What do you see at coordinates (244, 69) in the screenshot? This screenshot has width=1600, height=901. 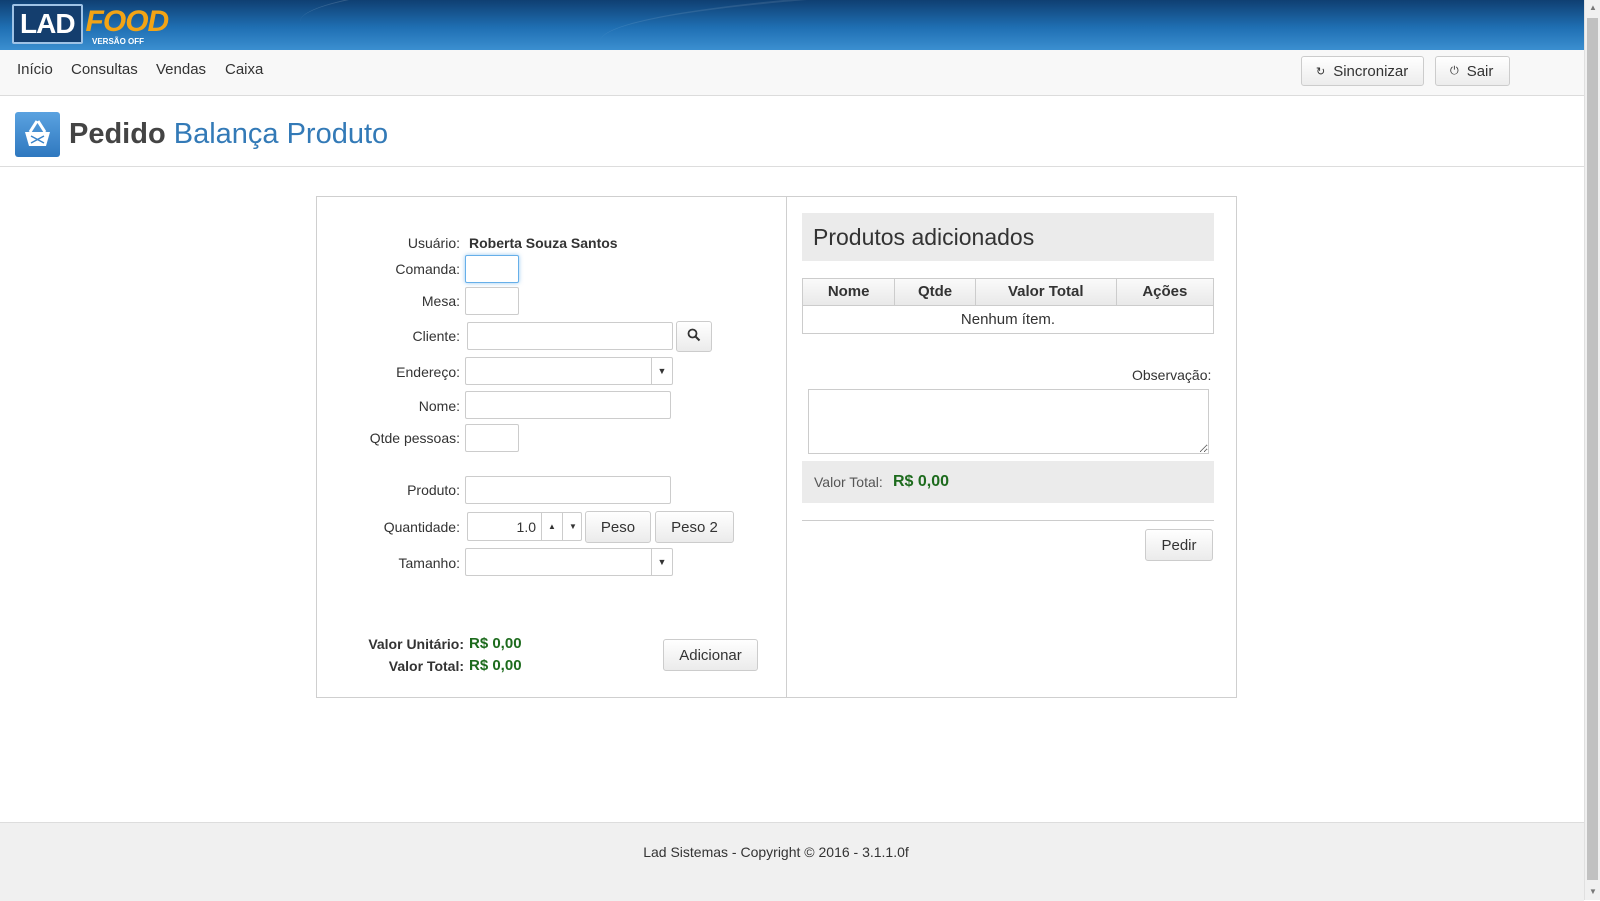 I see `nav-item-caixa: Caixa` at bounding box center [244, 69].